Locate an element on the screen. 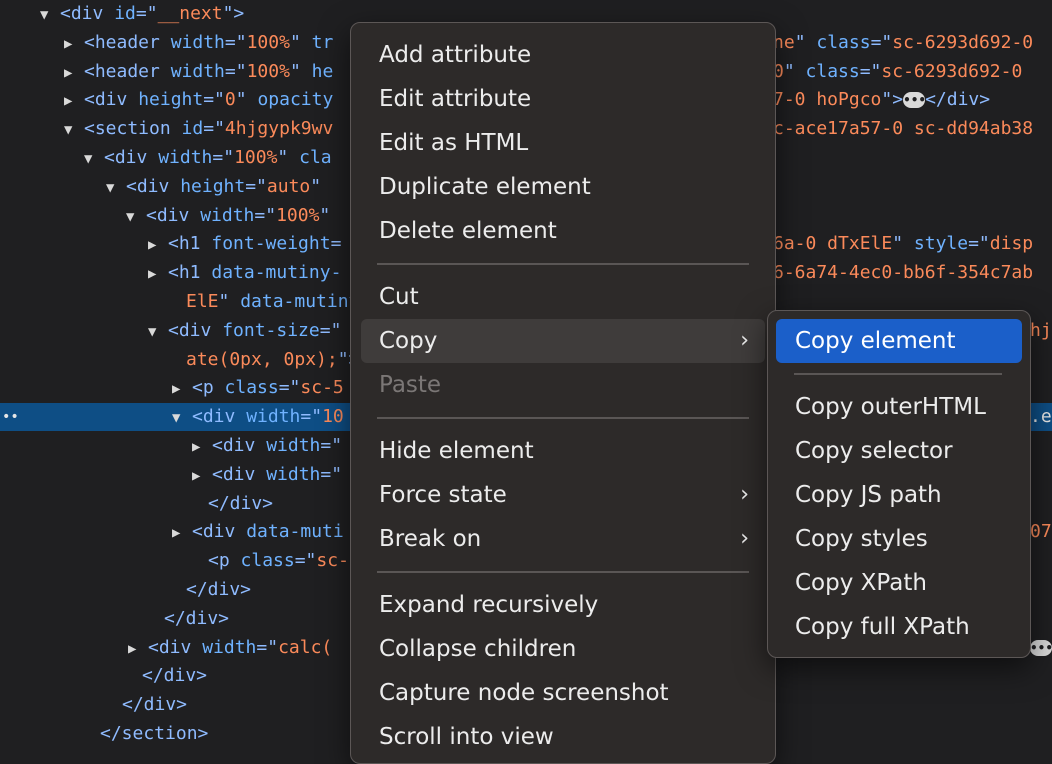 The image size is (1052, 764). attribute-name: data-muti is located at coordinates (295, 532).